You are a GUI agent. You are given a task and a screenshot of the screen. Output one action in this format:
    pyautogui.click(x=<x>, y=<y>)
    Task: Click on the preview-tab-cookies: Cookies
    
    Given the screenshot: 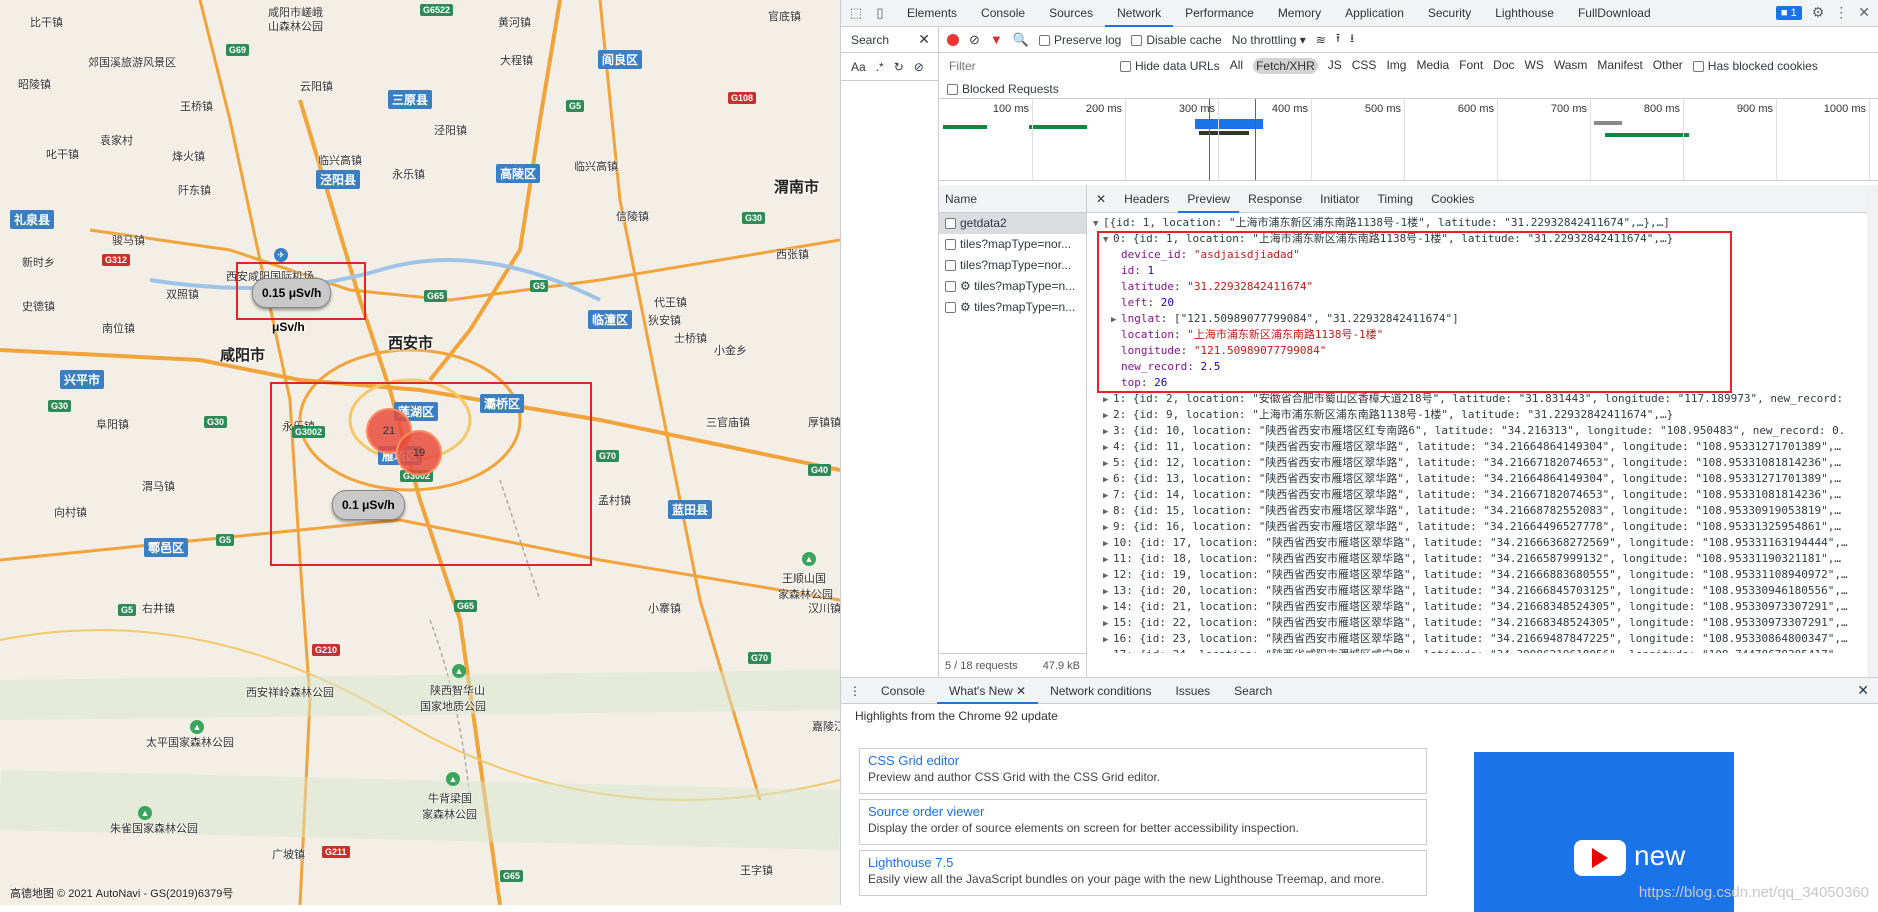 What is the action you would take?
    pyautogui.click(x=1452, y=199)
    